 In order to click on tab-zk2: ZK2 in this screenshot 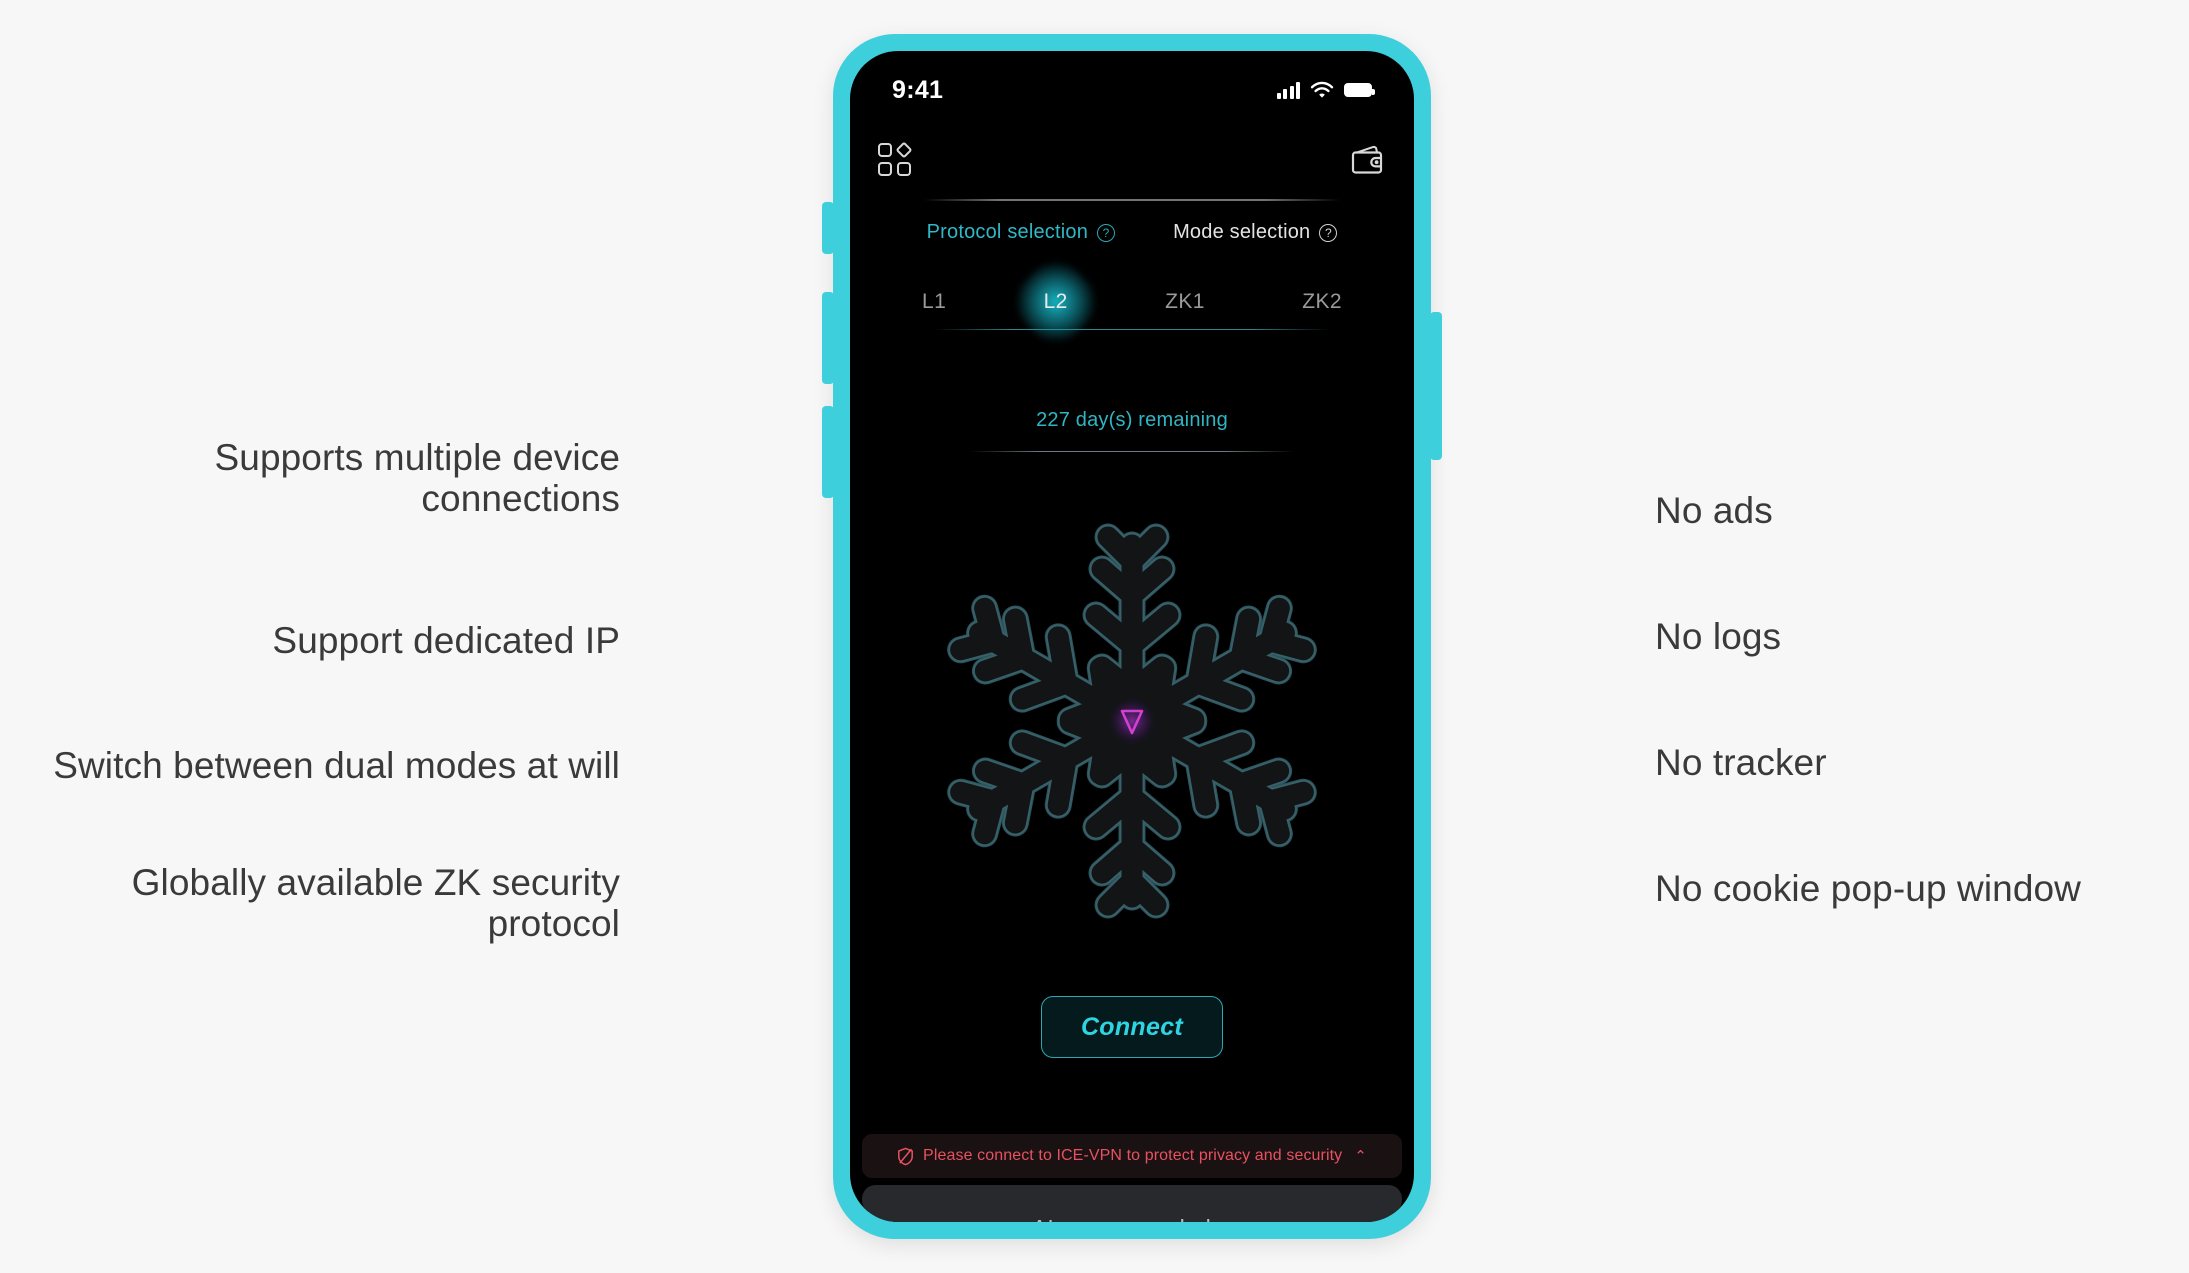, I will do `click(1322, 302)`.